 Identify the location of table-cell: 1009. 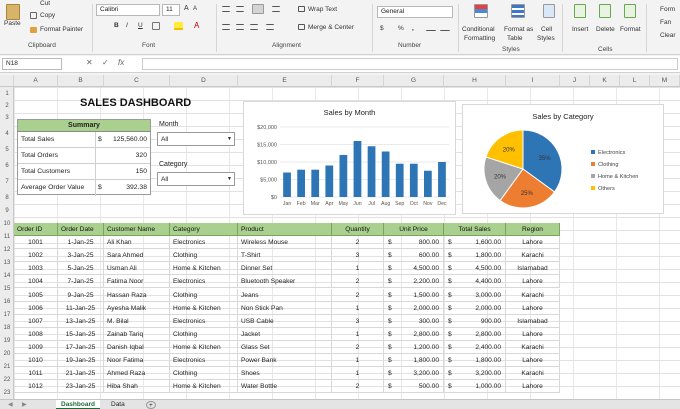
(36, 347).